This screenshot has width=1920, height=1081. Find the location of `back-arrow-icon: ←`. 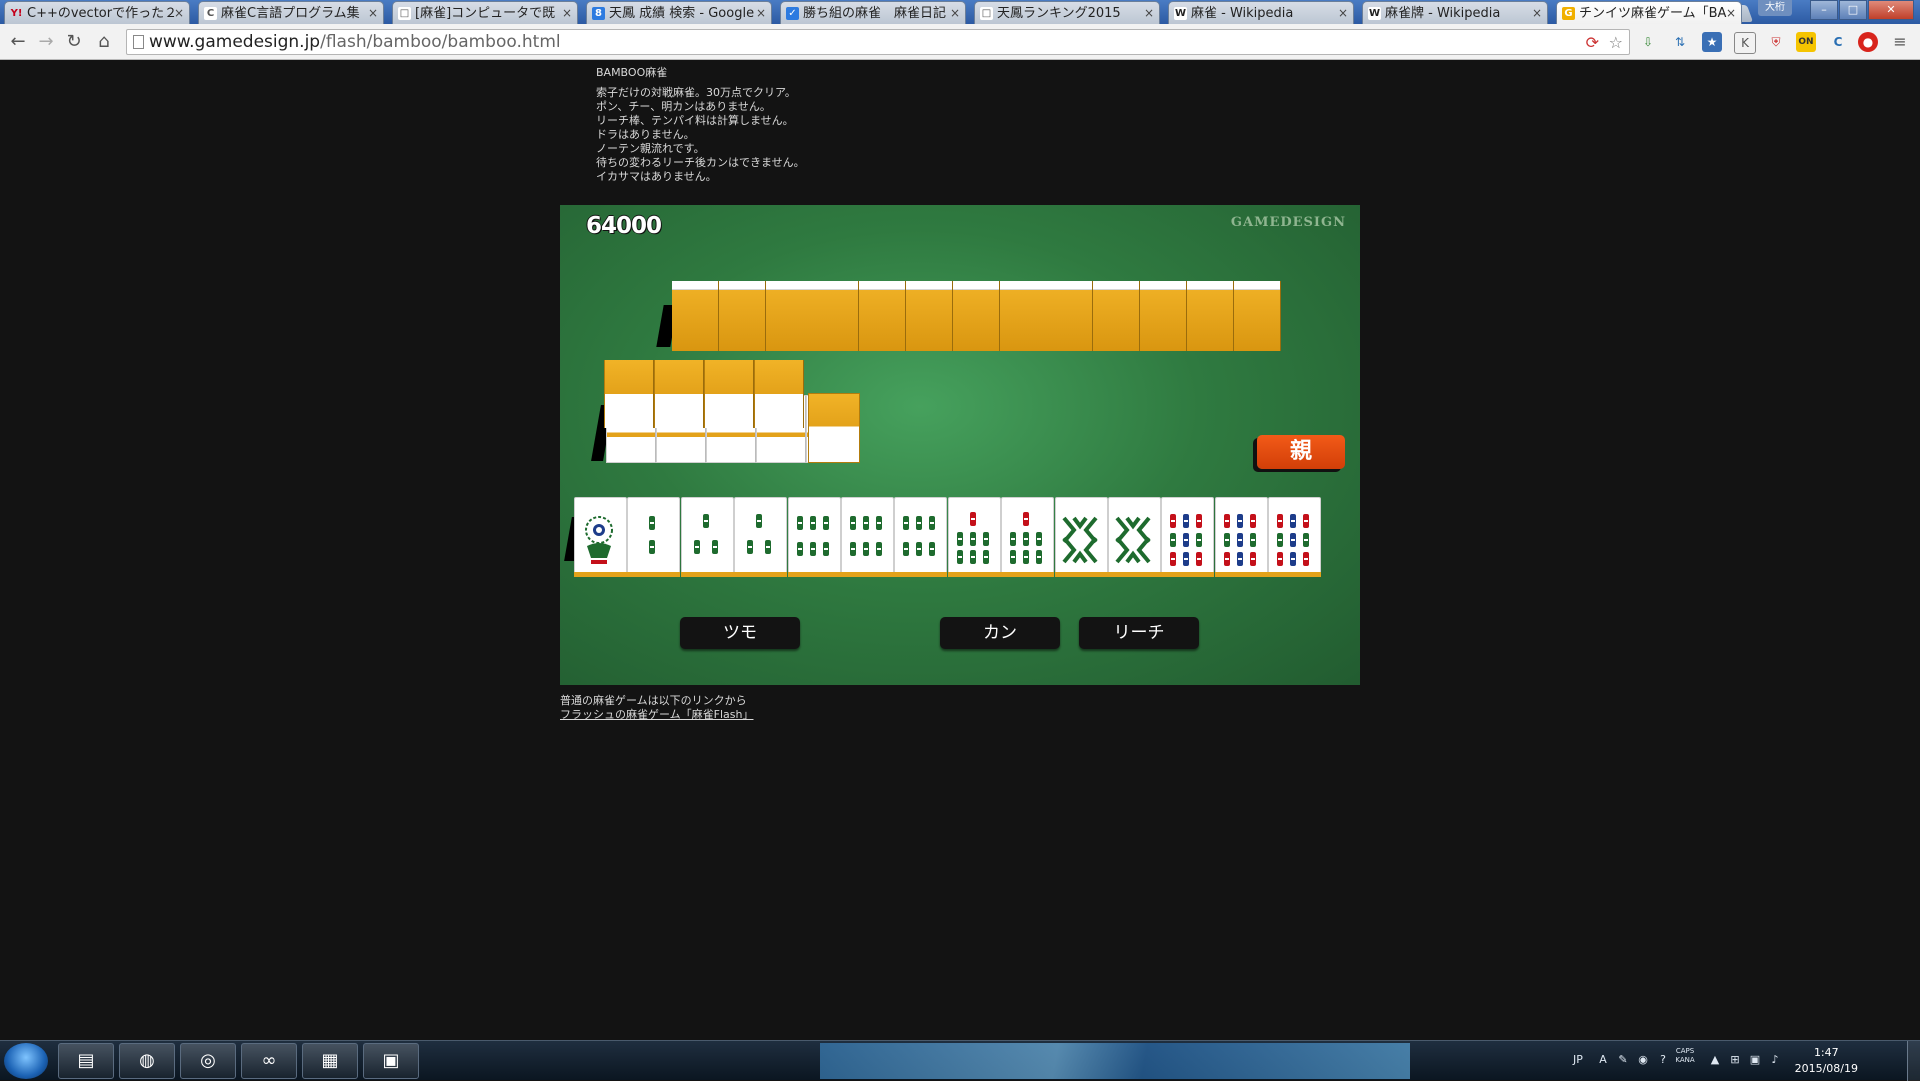

back-arrow-icon: ← is located at coordinates (18, 42).